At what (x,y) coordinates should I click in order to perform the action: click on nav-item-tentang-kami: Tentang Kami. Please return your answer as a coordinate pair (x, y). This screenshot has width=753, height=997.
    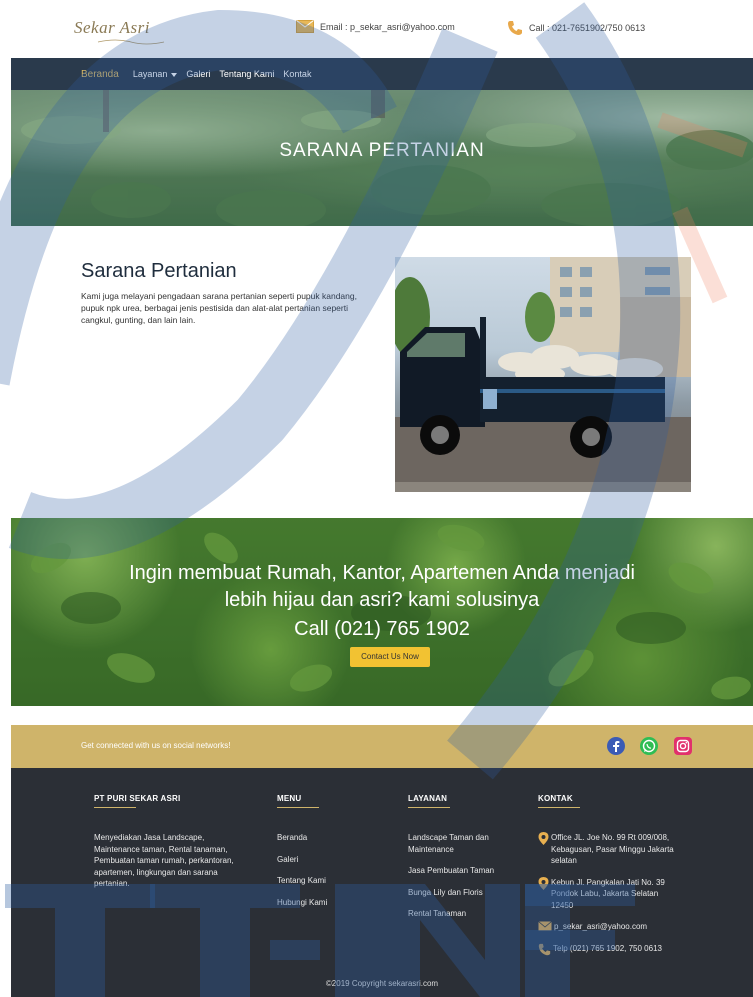
    Looking at the image, I should click on (246, 74).